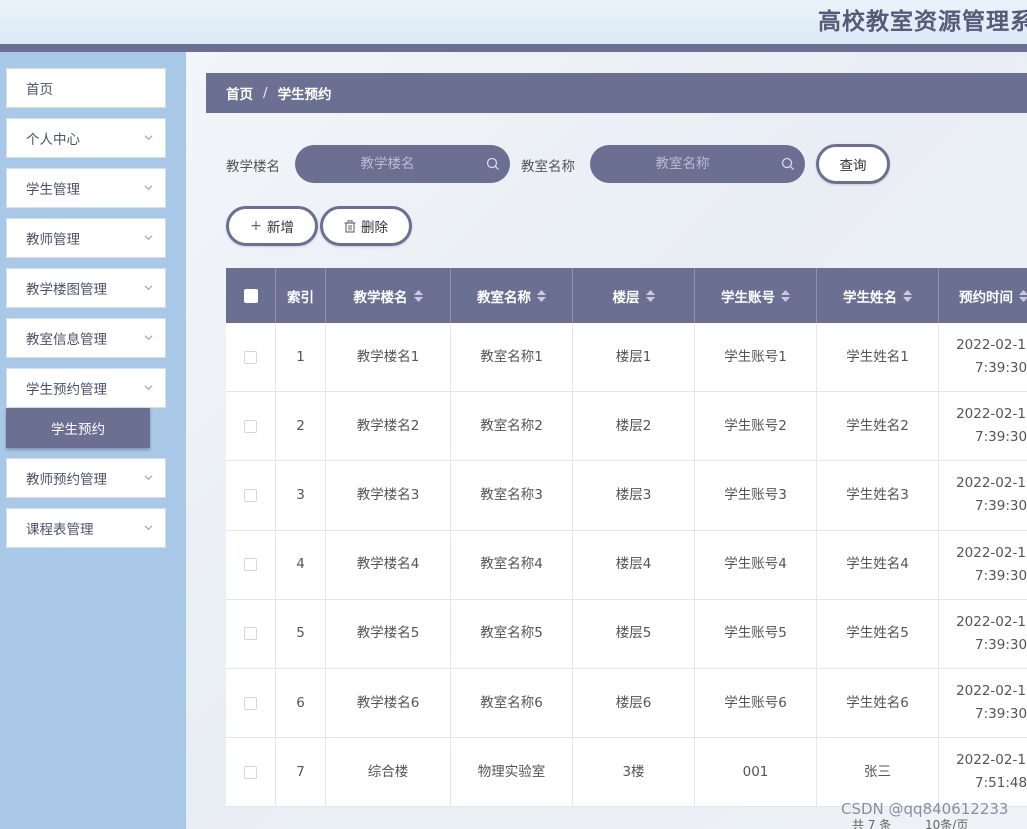  I want to click on cell-index: 4, so click(301, 565).